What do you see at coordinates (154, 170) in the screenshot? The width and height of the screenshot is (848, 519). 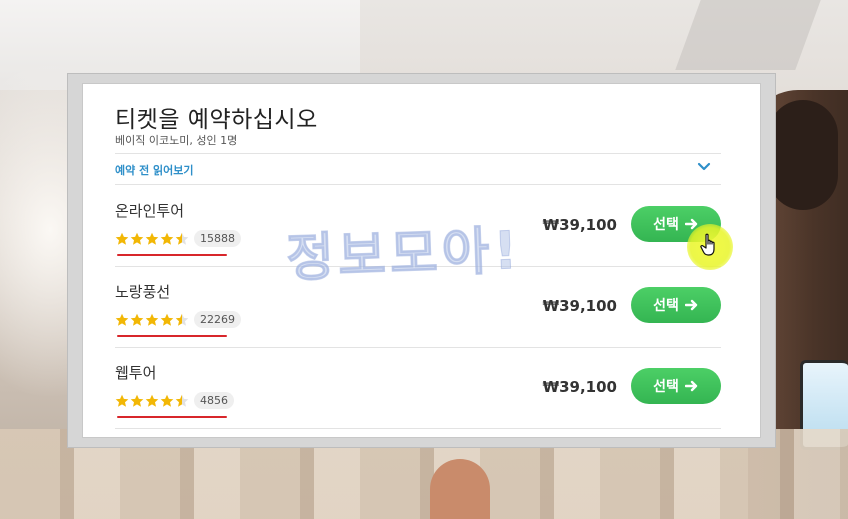 I see `read-before-booking-label: 예약 전 읽어보기` at bounding box center [154, 170].